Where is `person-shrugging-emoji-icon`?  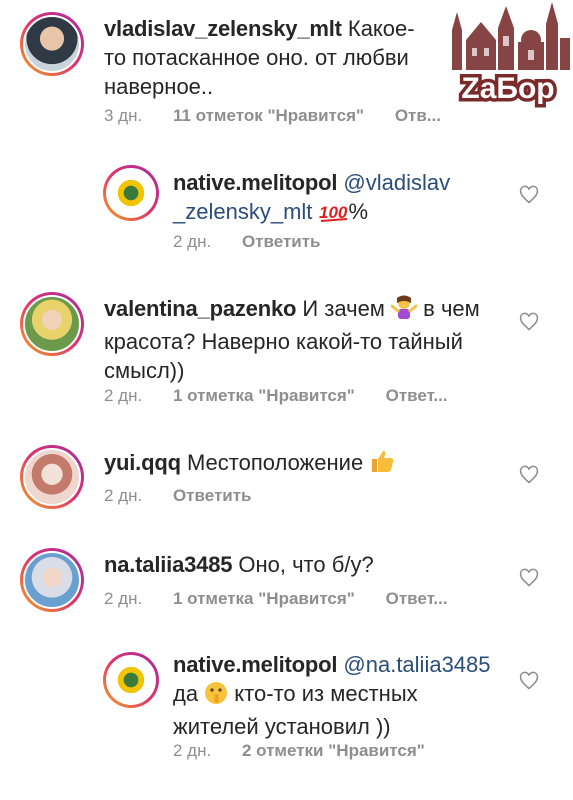
person-shrugging-emoji-icon is located at coordinates (404, 310).